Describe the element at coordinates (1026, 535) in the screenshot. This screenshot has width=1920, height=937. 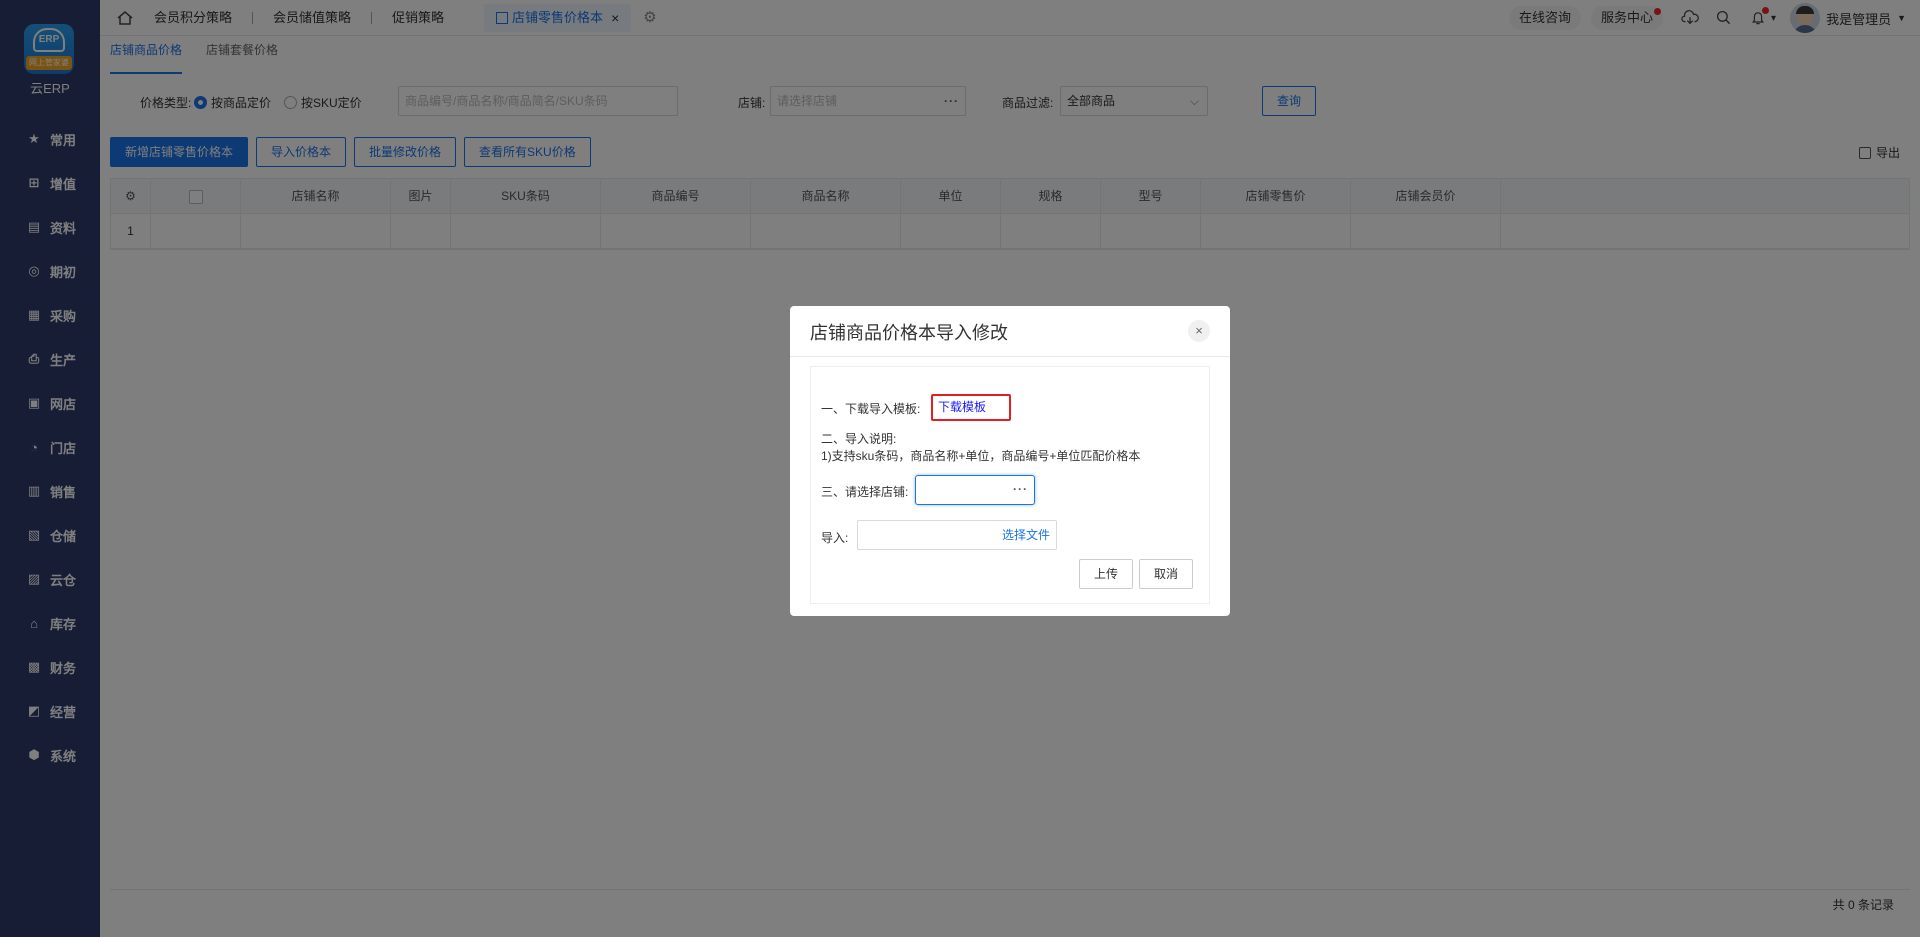
I see `choose-file-button: 选择文件` at that location.